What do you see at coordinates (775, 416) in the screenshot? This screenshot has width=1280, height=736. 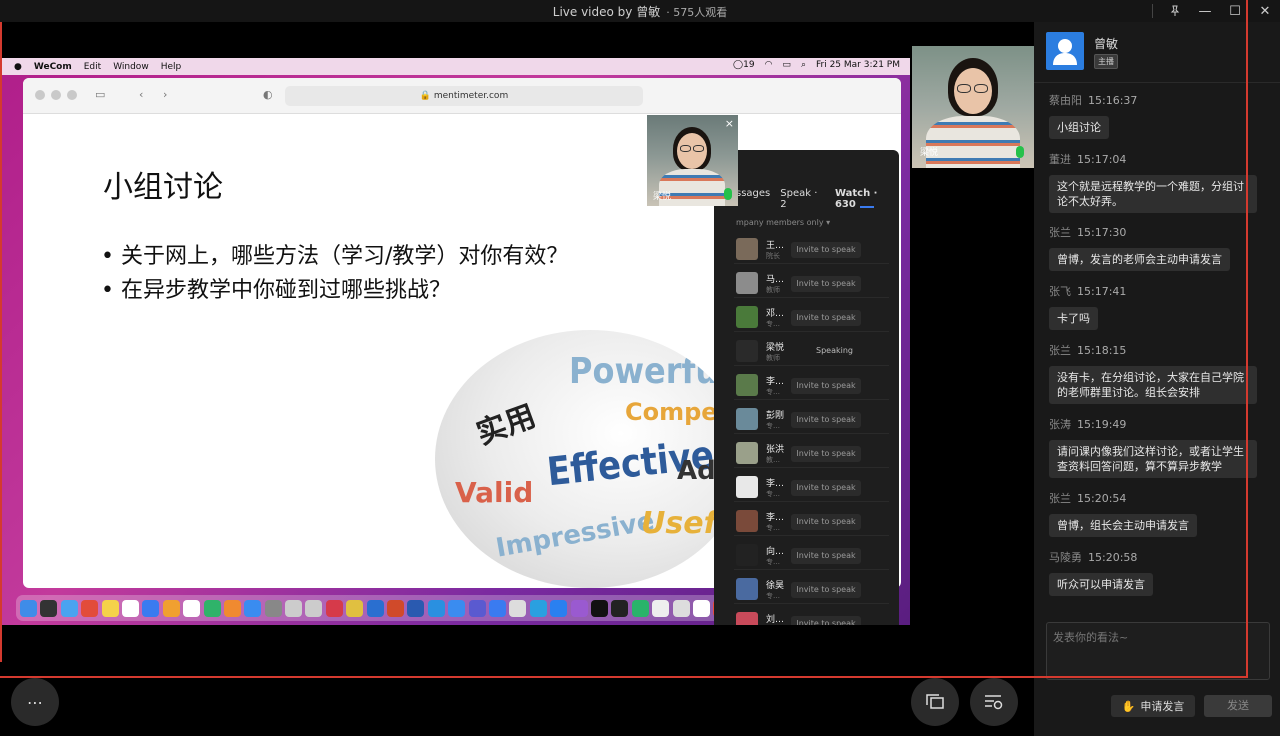 I see `participant-name: 彭刚` at bounding box center [775, 416].